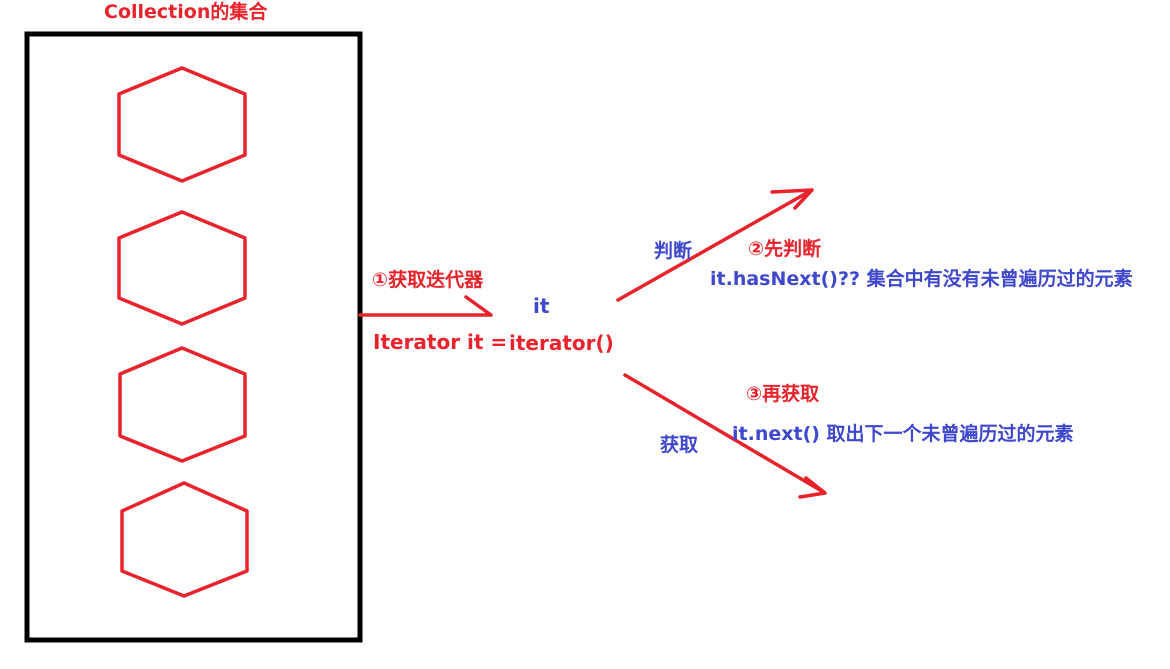 The image size is (1170, 669). Describe the element at coordinates (785, 249) in the screenshot. I see `step2-label: ②先判断` at that location.